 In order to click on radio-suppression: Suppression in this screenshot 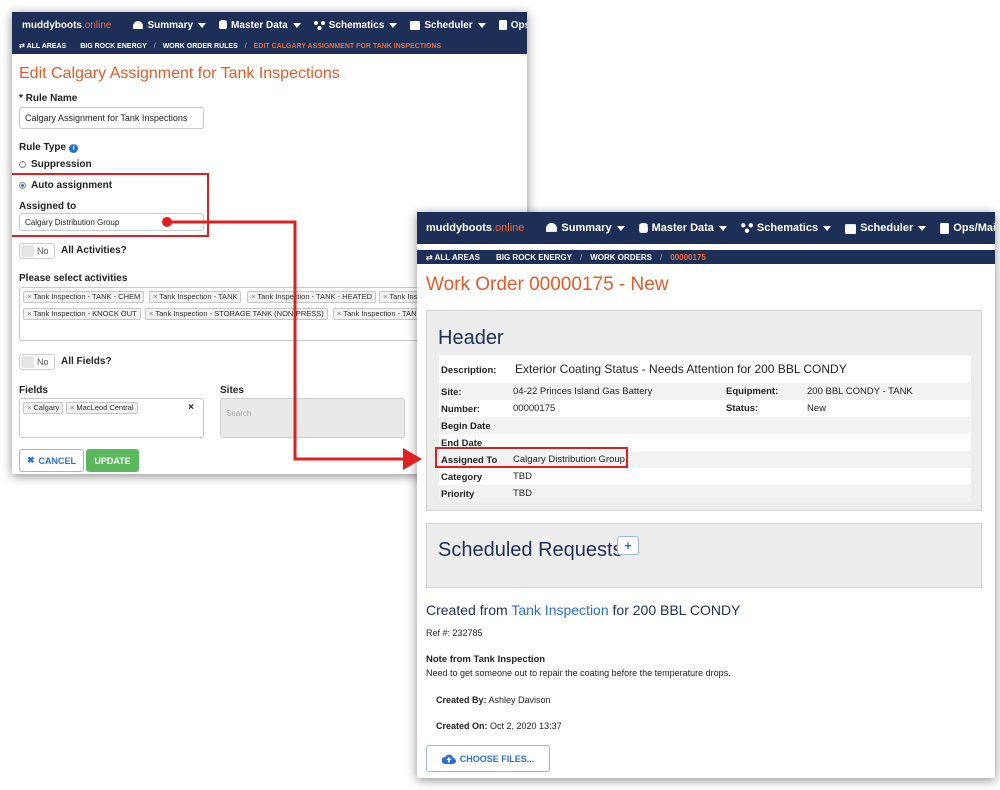, I will do `click(55, 164)`.